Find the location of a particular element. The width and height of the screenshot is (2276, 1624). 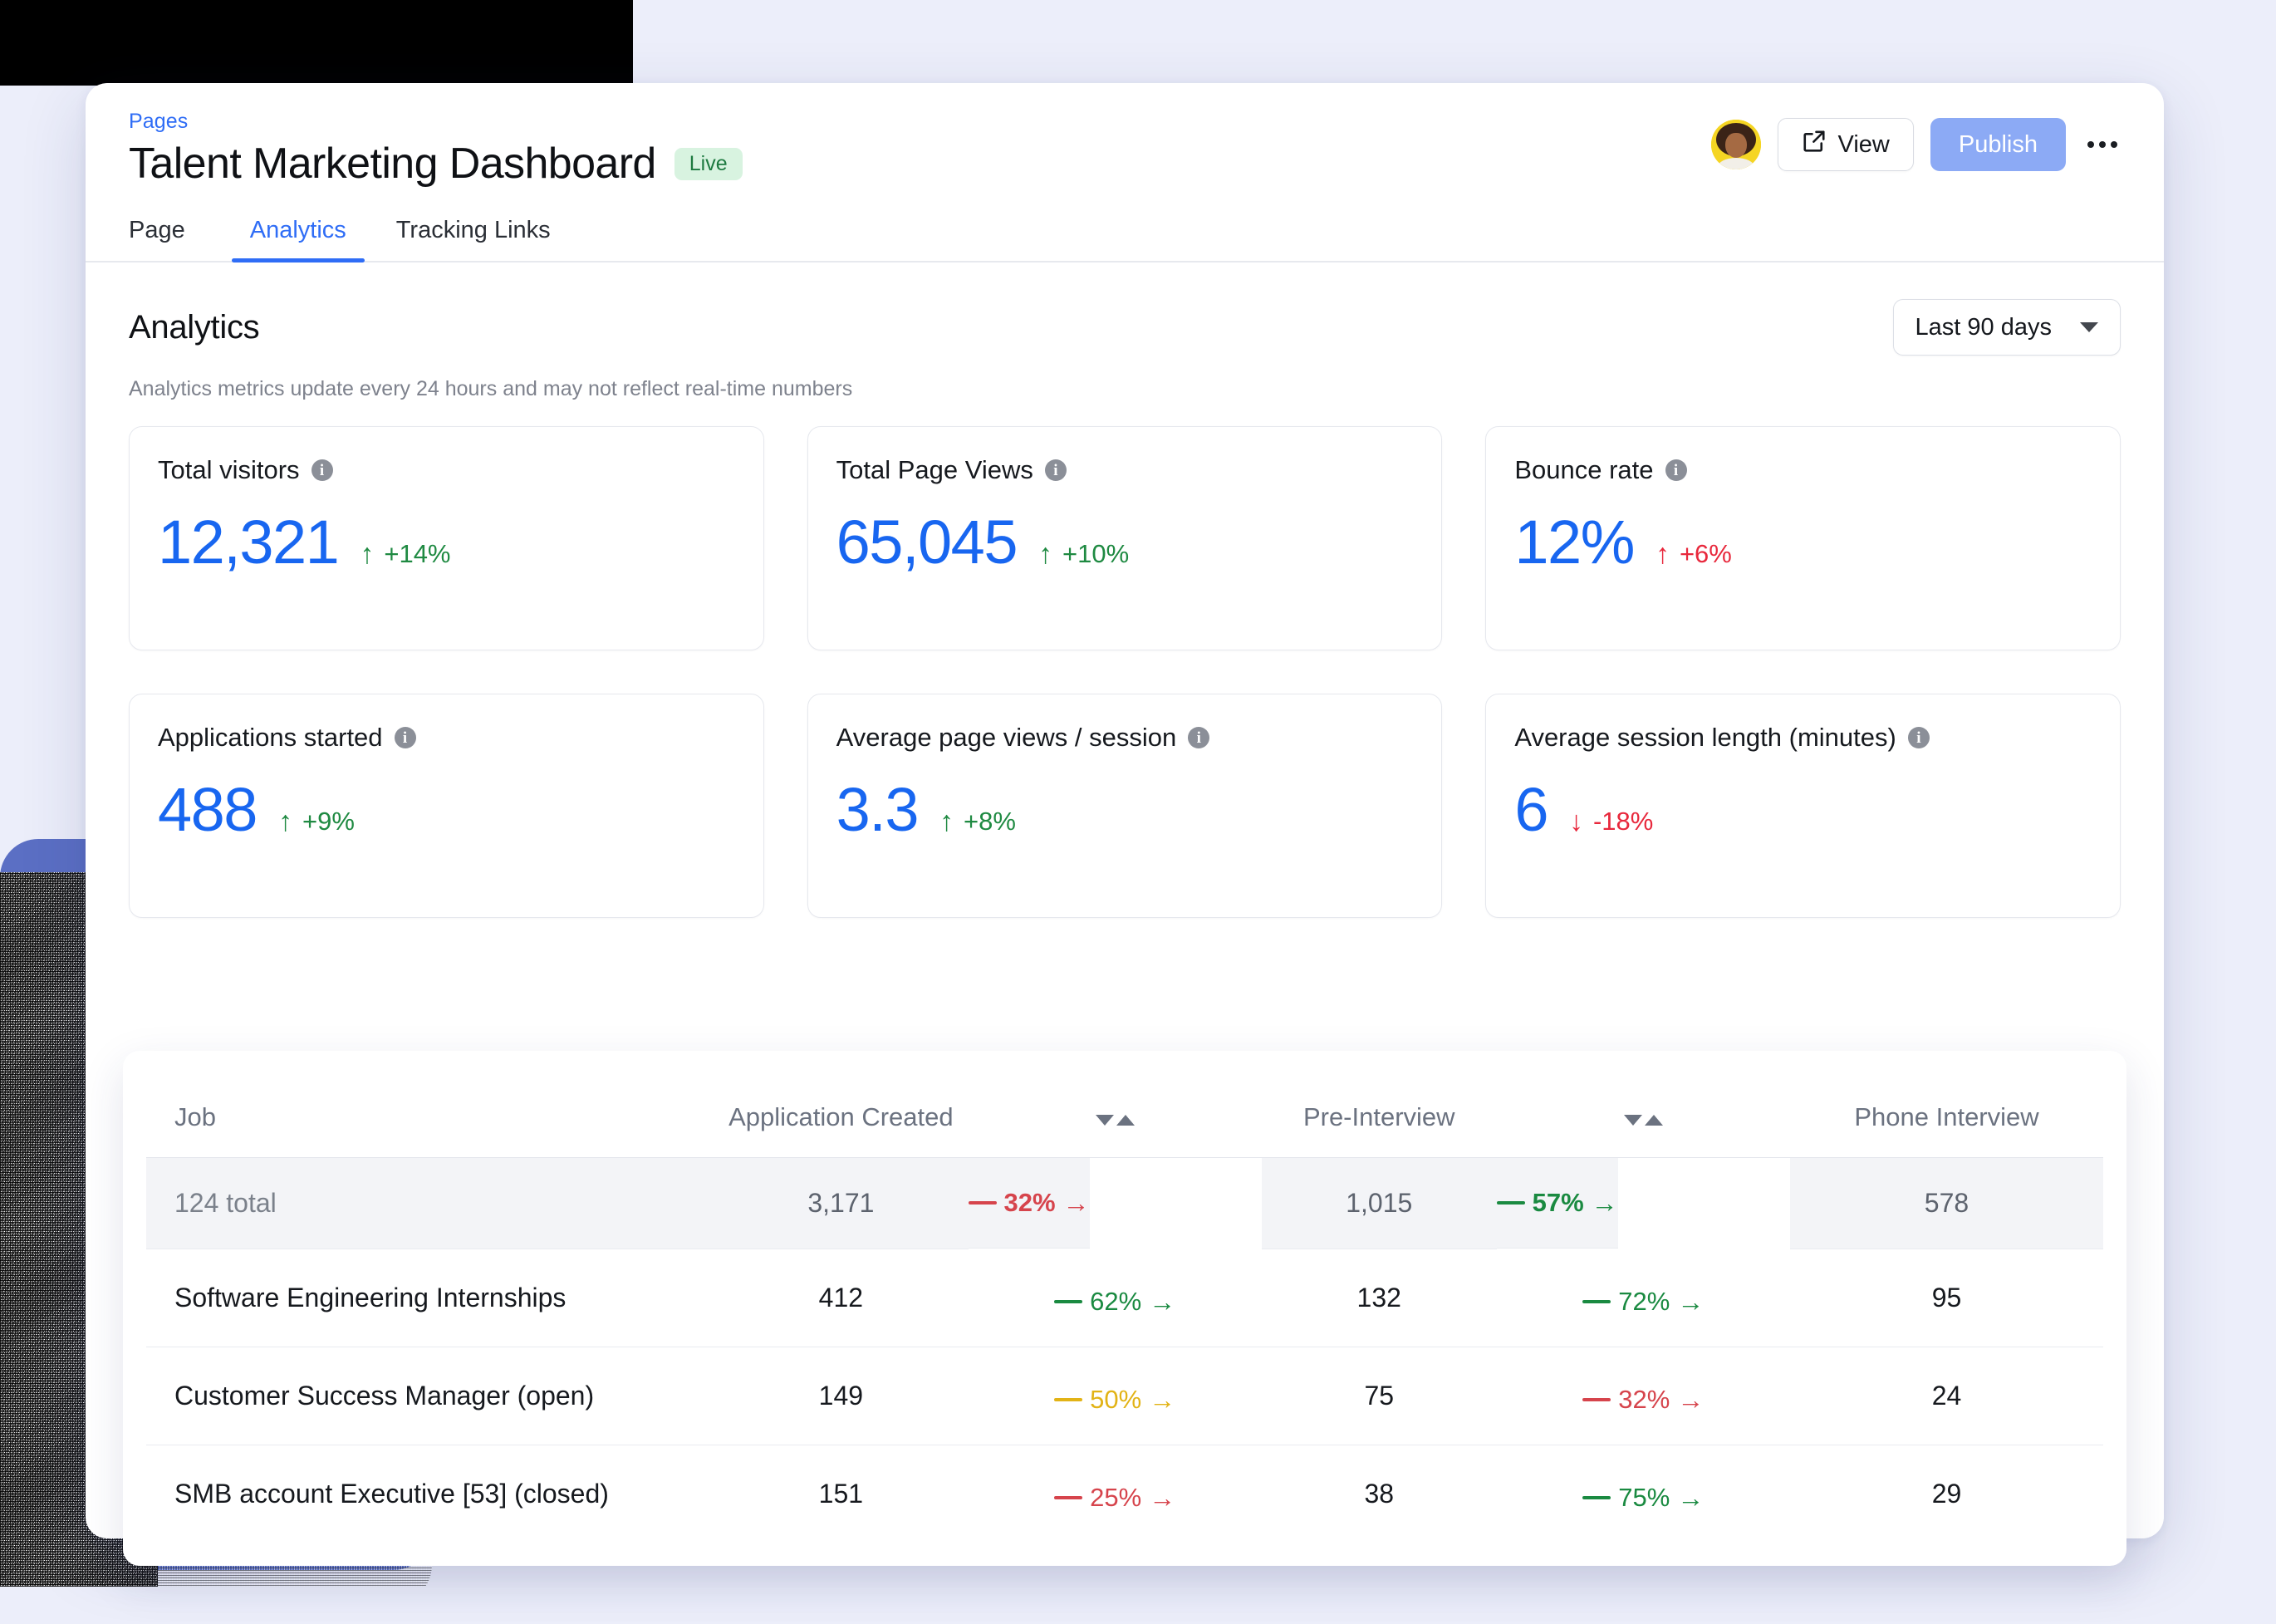

column-header-pre-interview: Pre-Interview is located at coordinates (1379, 1116).